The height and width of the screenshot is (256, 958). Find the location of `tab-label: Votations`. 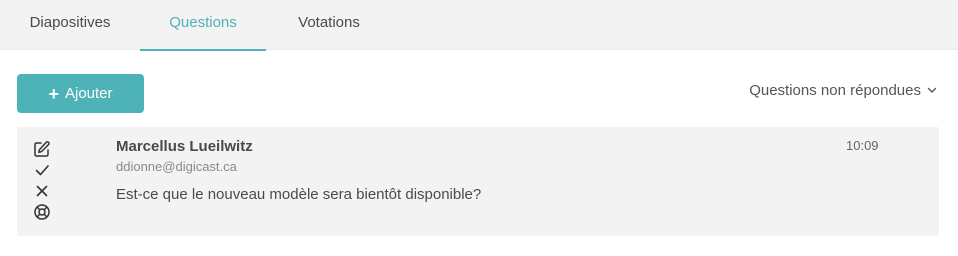

tab-label: Votations is located at coordinates (329, 22).